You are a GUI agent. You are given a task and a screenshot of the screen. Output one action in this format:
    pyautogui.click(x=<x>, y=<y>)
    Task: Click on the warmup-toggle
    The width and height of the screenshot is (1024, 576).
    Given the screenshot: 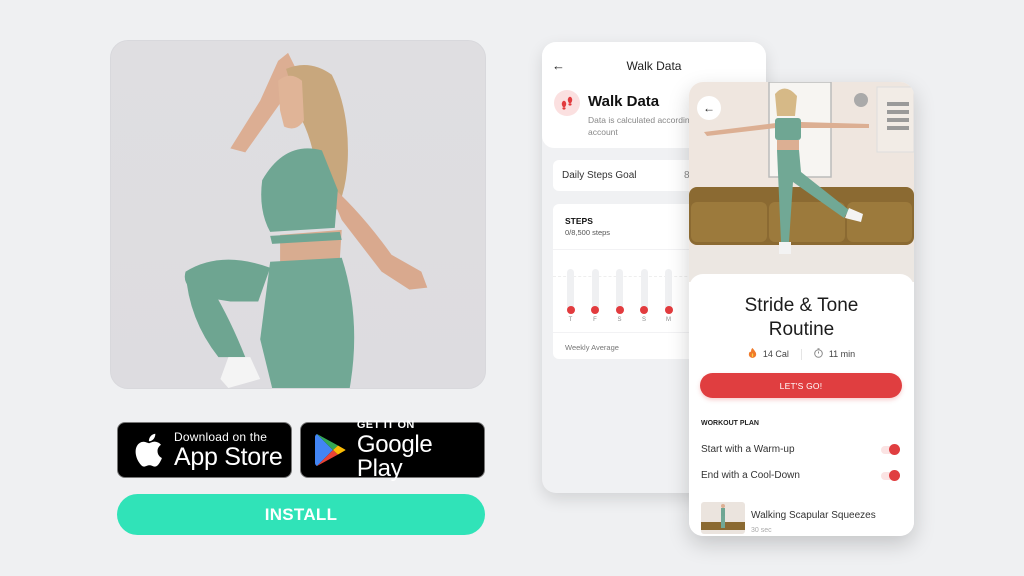 What is the action you would take?
    pyautogui.click(x=891, y=449)
    